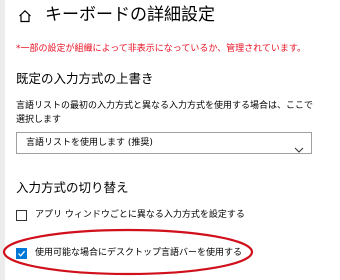 Image resolution: width=340 pixels, height=280 pixels. What do you see at coordinates (89, 143) in the screenshot?
I see `input-method-select-value: 言語リストを使用します (推奨)` at bounding box center [89, 143].